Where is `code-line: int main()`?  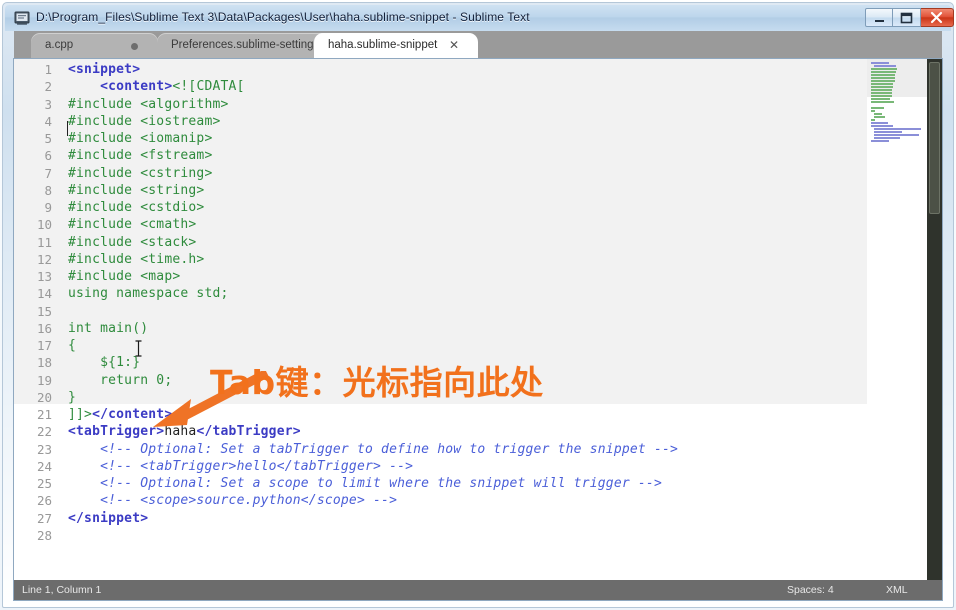
code-line: int main() is located at coordinates (108, 328).